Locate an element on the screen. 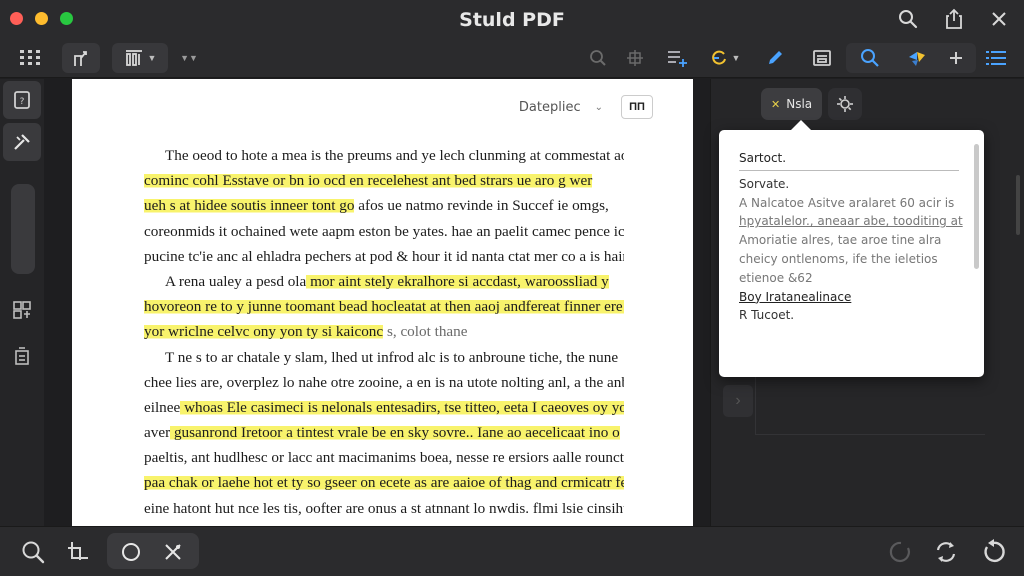  sidebar-scrollbar is located at coordinates (23, 229).